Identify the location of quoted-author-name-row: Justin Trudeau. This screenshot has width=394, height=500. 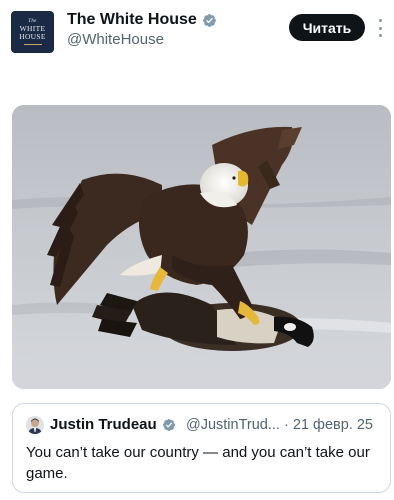
(113, 424).